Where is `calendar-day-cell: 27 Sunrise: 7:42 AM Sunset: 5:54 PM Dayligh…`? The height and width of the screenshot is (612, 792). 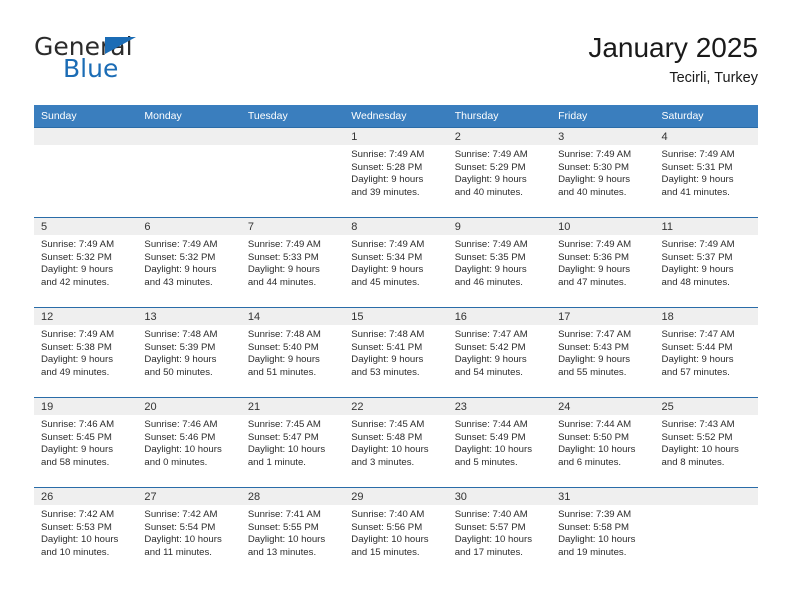 calendar-day-cell: 27 Sunrise: 7:42 AM Sunset: 5:54 PM Dayligh… is located at coordinates (189, 532).